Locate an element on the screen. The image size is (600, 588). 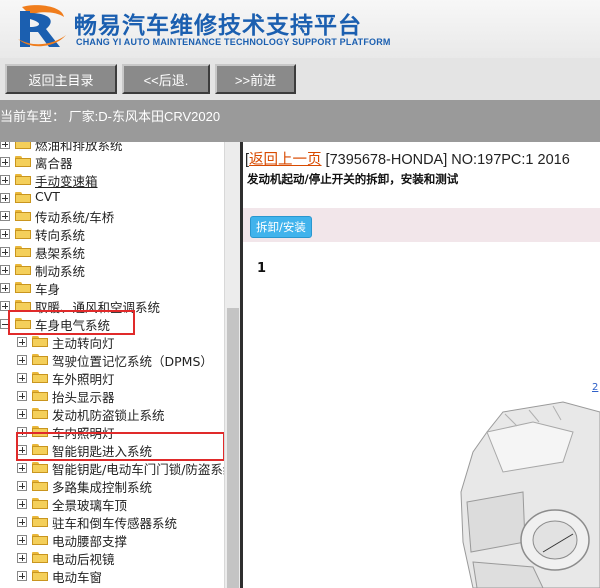
back-button: <<后退. is located at coordinates (166, 79).